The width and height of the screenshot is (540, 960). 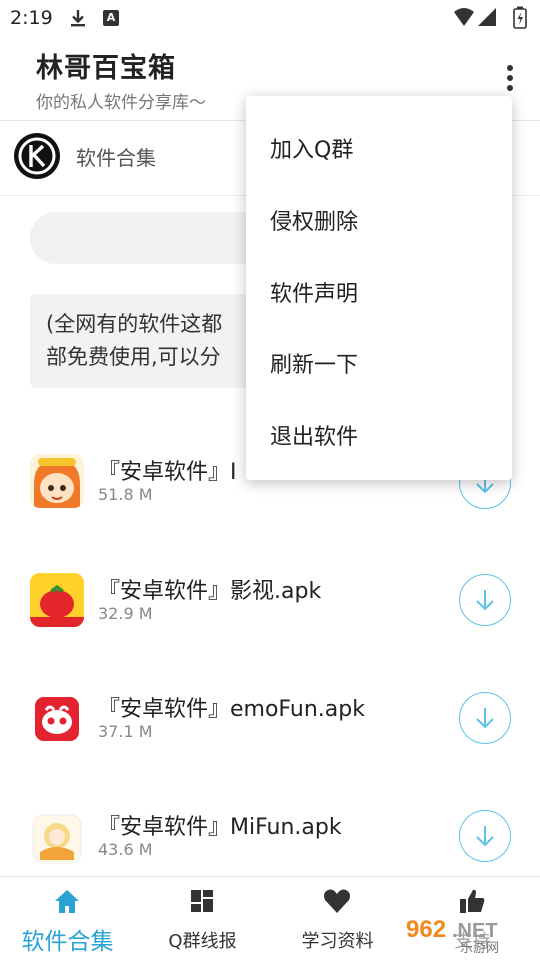 What do you see at coordinates (314, 294) in the screenshot?
I see `menu-item-label: 软件声明` at bounding box center [314, 294].